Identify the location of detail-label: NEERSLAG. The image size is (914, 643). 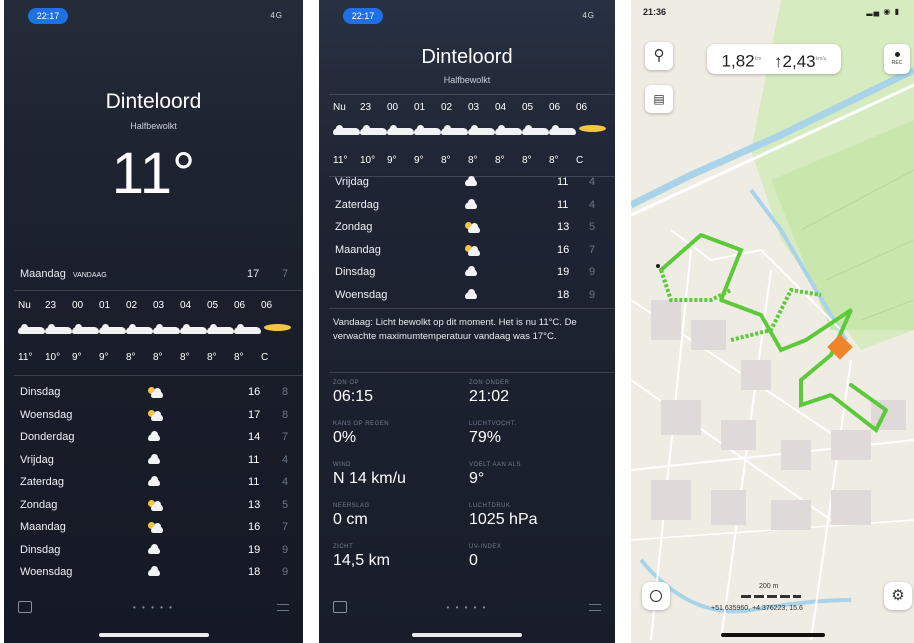
(351, 506).